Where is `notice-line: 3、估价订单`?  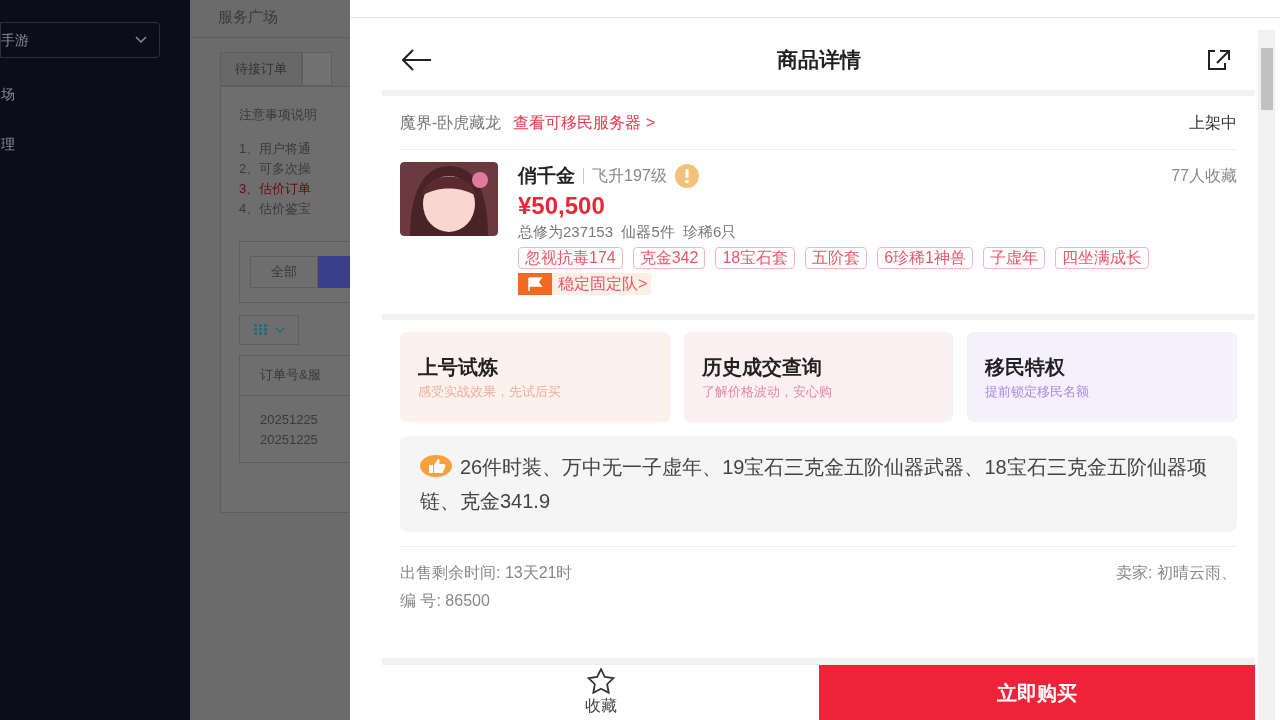
notice-line: 3、估价订单 is located at coordinates (276, 188).